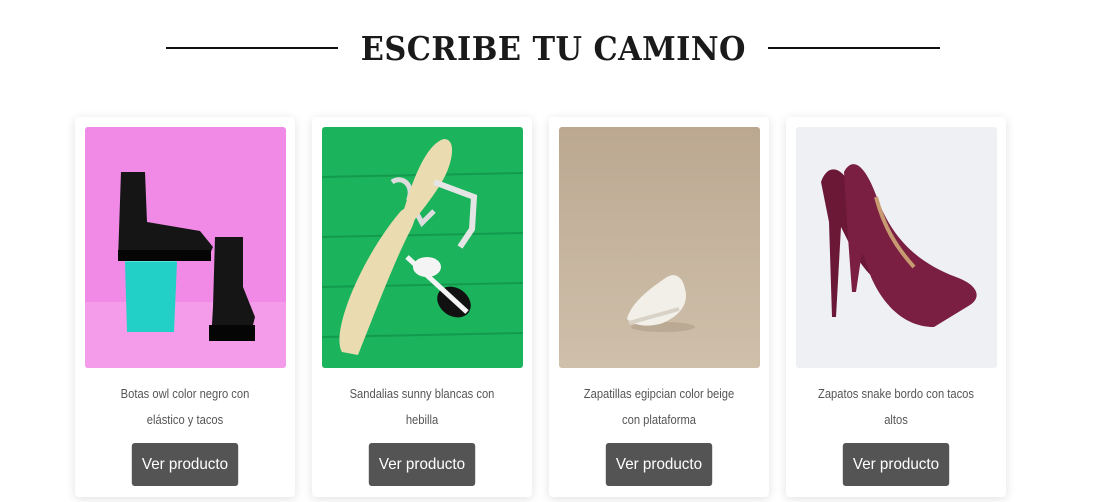  Describe the element at coordinates (854, 48) in the screenshot. I see `heading-divider-right` at that location.